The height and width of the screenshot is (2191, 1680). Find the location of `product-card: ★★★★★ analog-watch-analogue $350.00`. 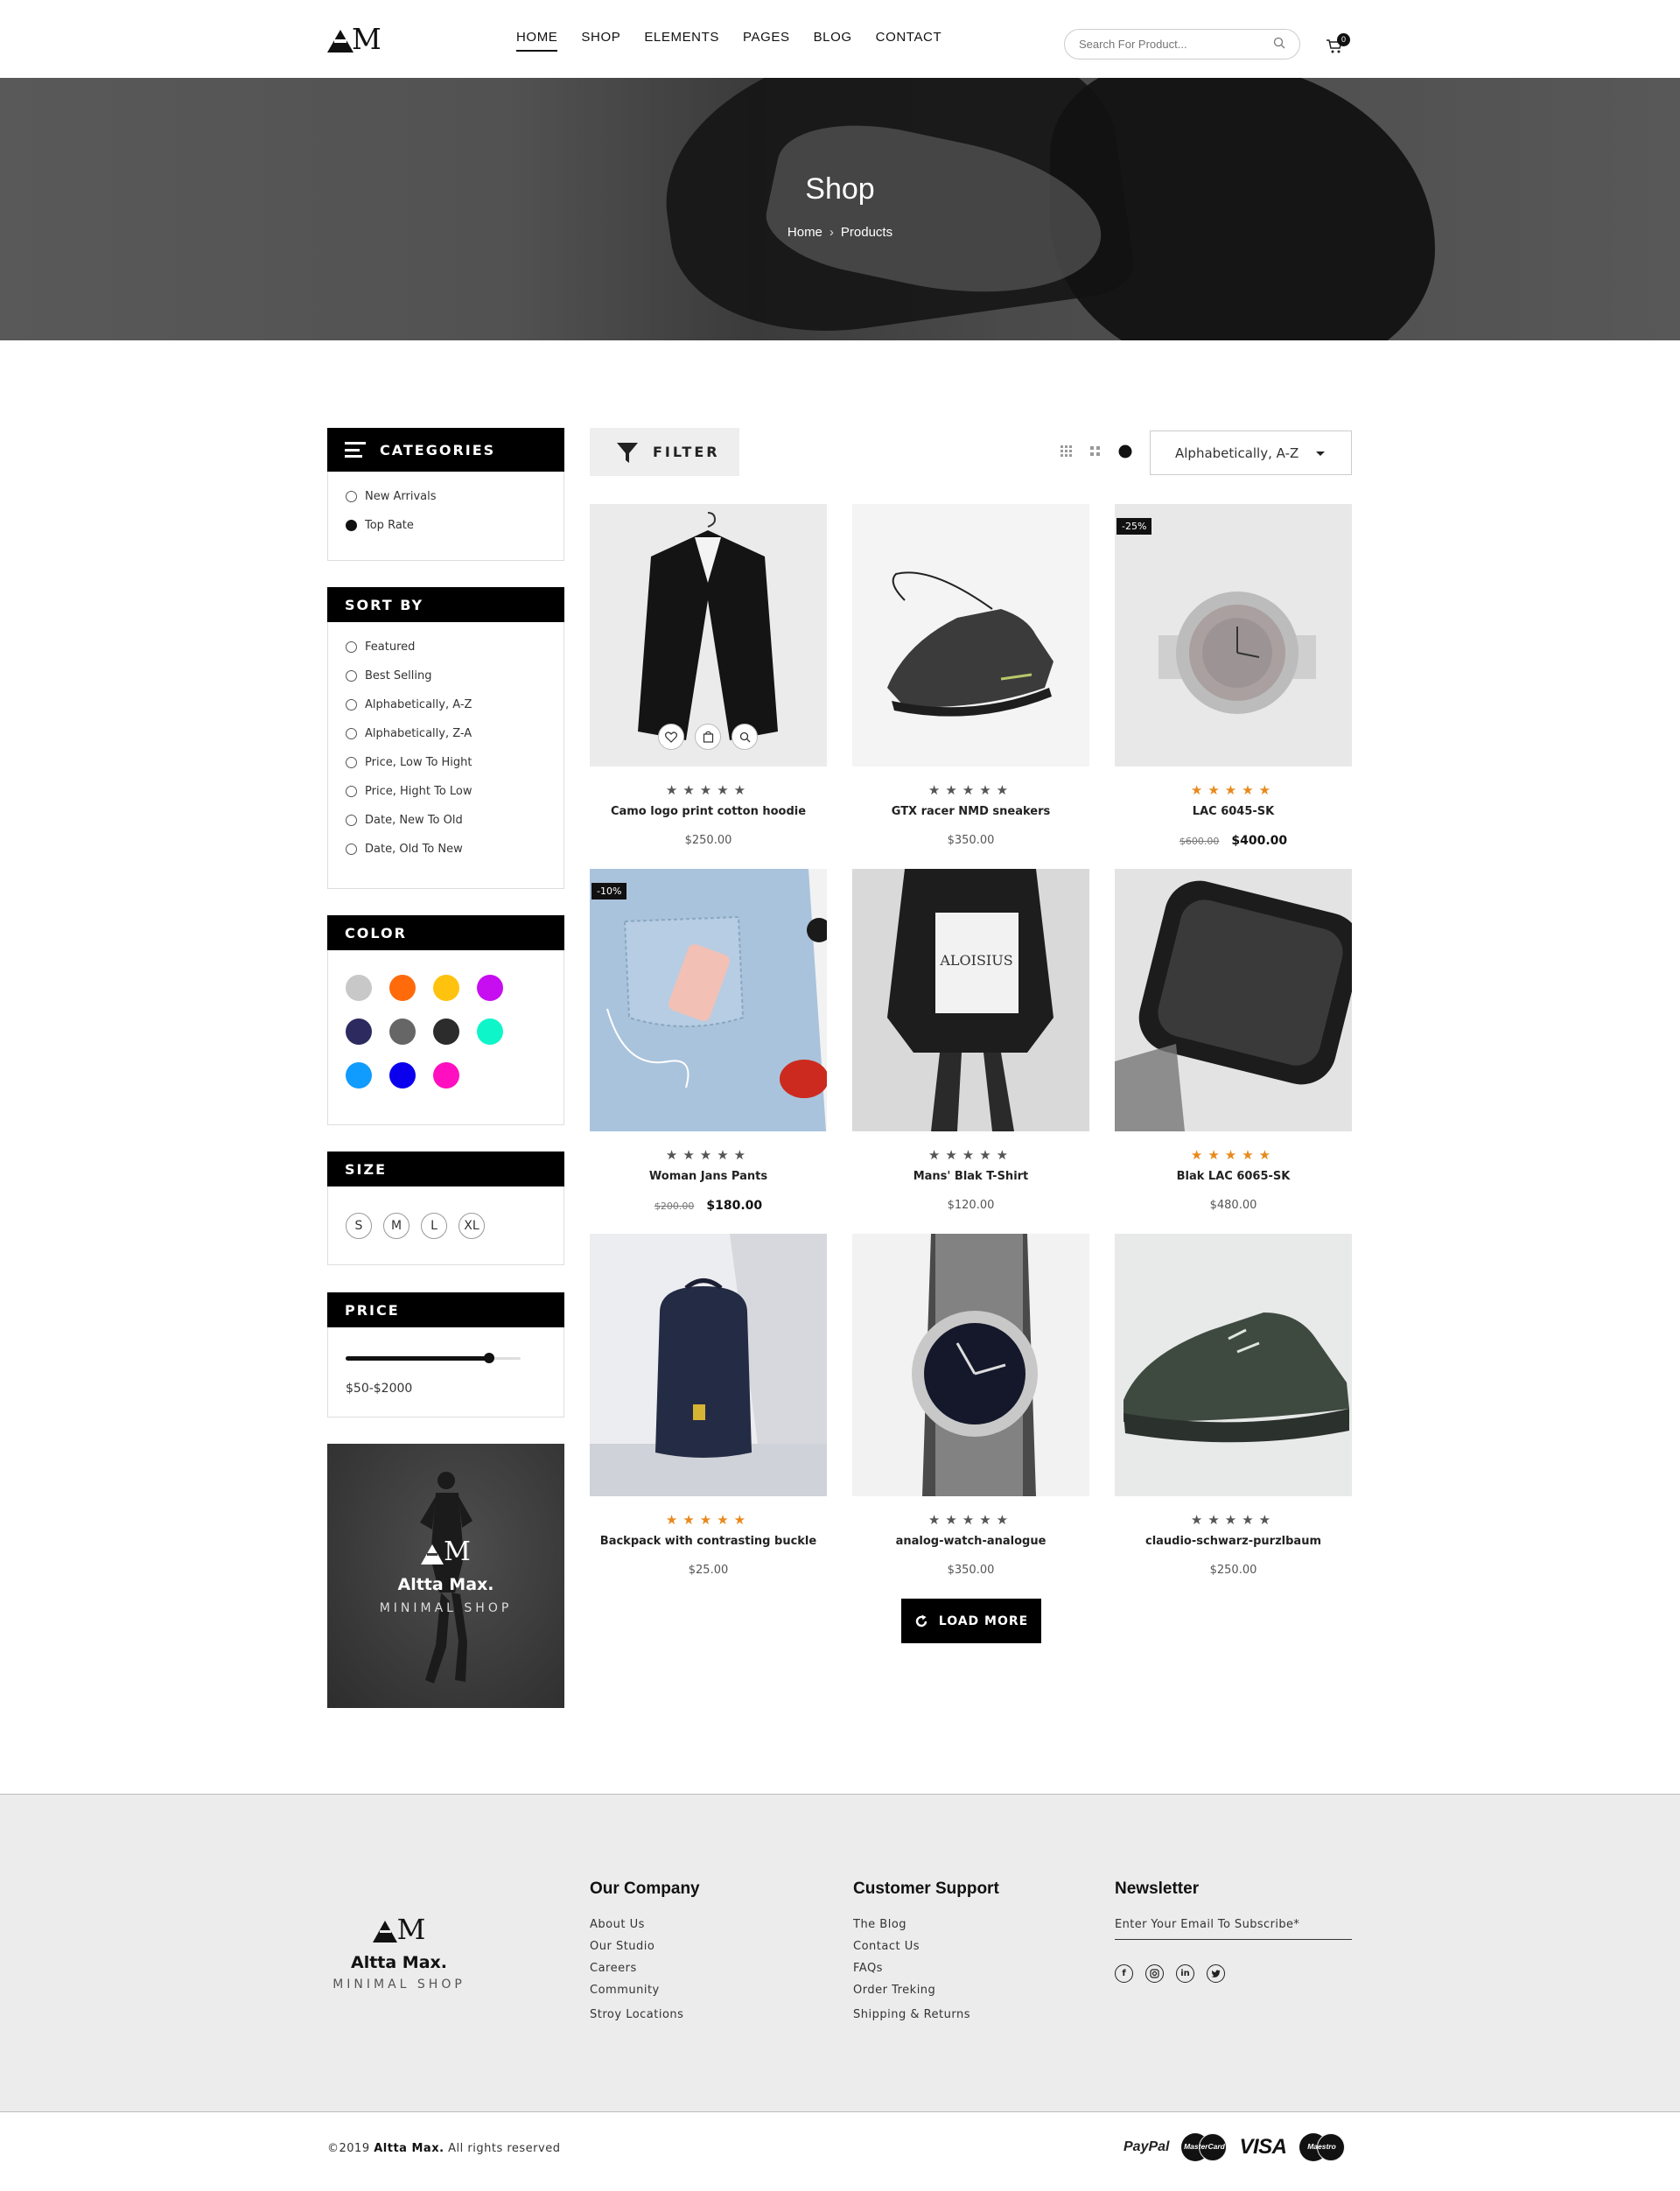

product-card: ★★★★★ analog-watch-analogue $350.00 is located at coordinates (970, 1405).